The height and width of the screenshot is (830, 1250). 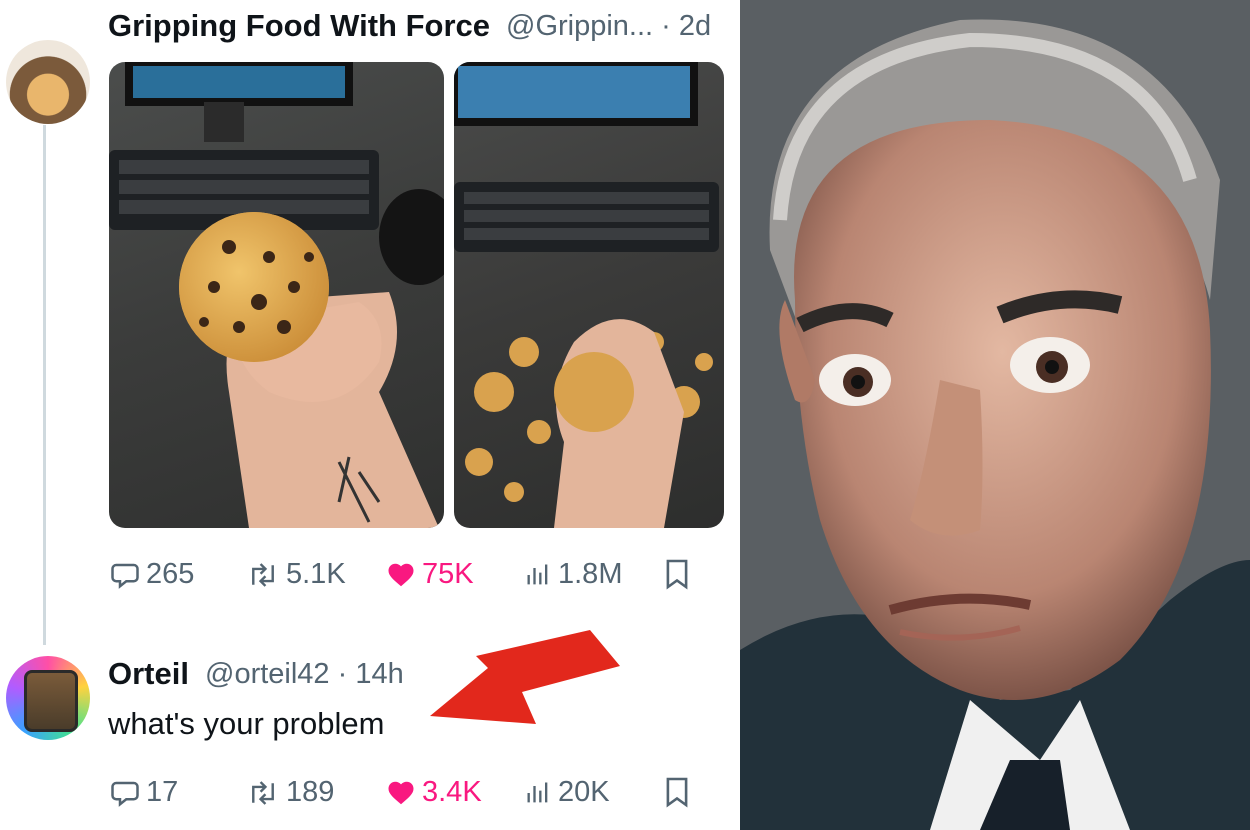 I want to click on arrow-annotation, so click(x=525, y=677).